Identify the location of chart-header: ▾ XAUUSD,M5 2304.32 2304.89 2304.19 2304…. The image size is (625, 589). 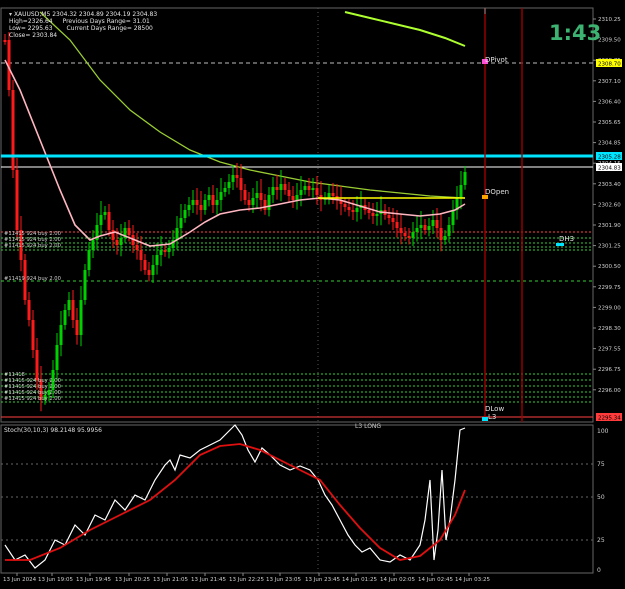
(83, 25).